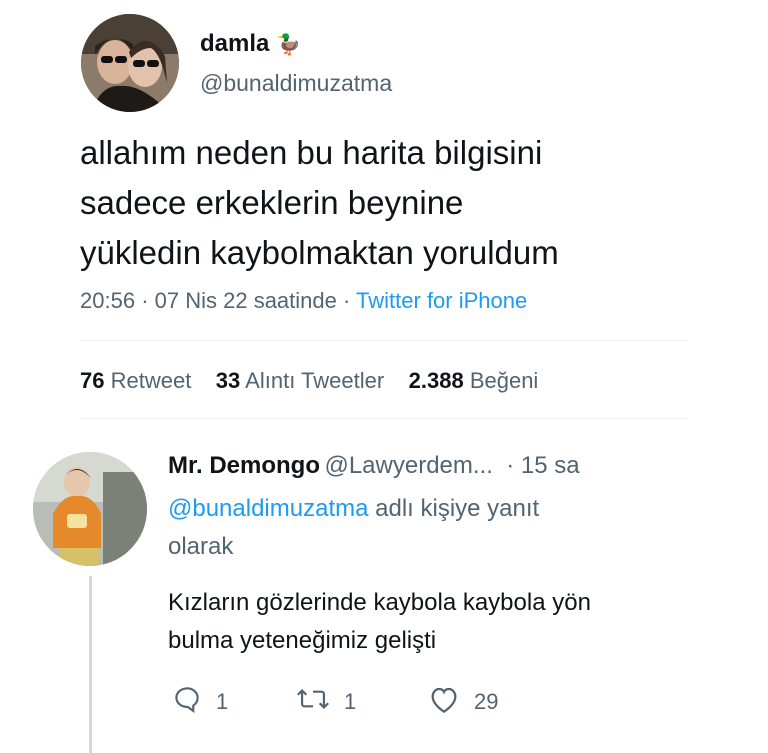 The image size is (768, 753). I want to click on replying-mention: @bunaldimuzatma, so click(268, 508).